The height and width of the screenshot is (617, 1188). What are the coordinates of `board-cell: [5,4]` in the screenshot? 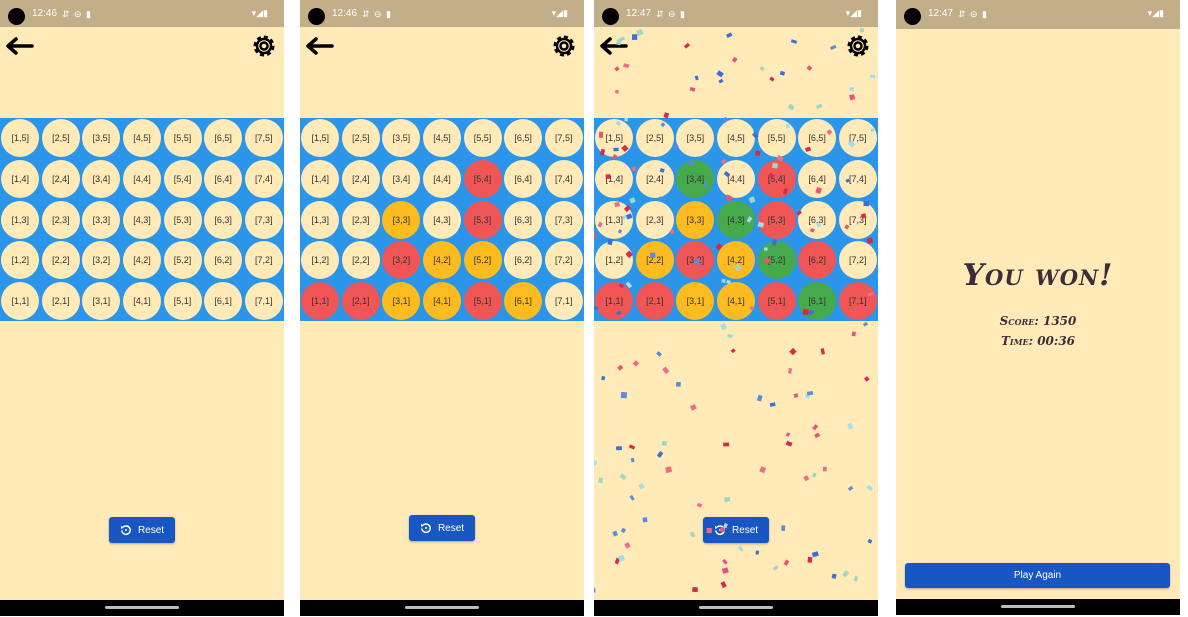 It's located at (482, 178).